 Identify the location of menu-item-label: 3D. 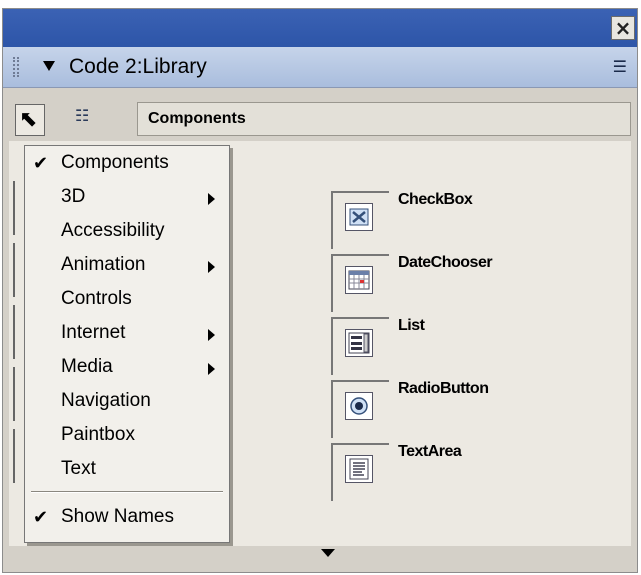
(73, 196).